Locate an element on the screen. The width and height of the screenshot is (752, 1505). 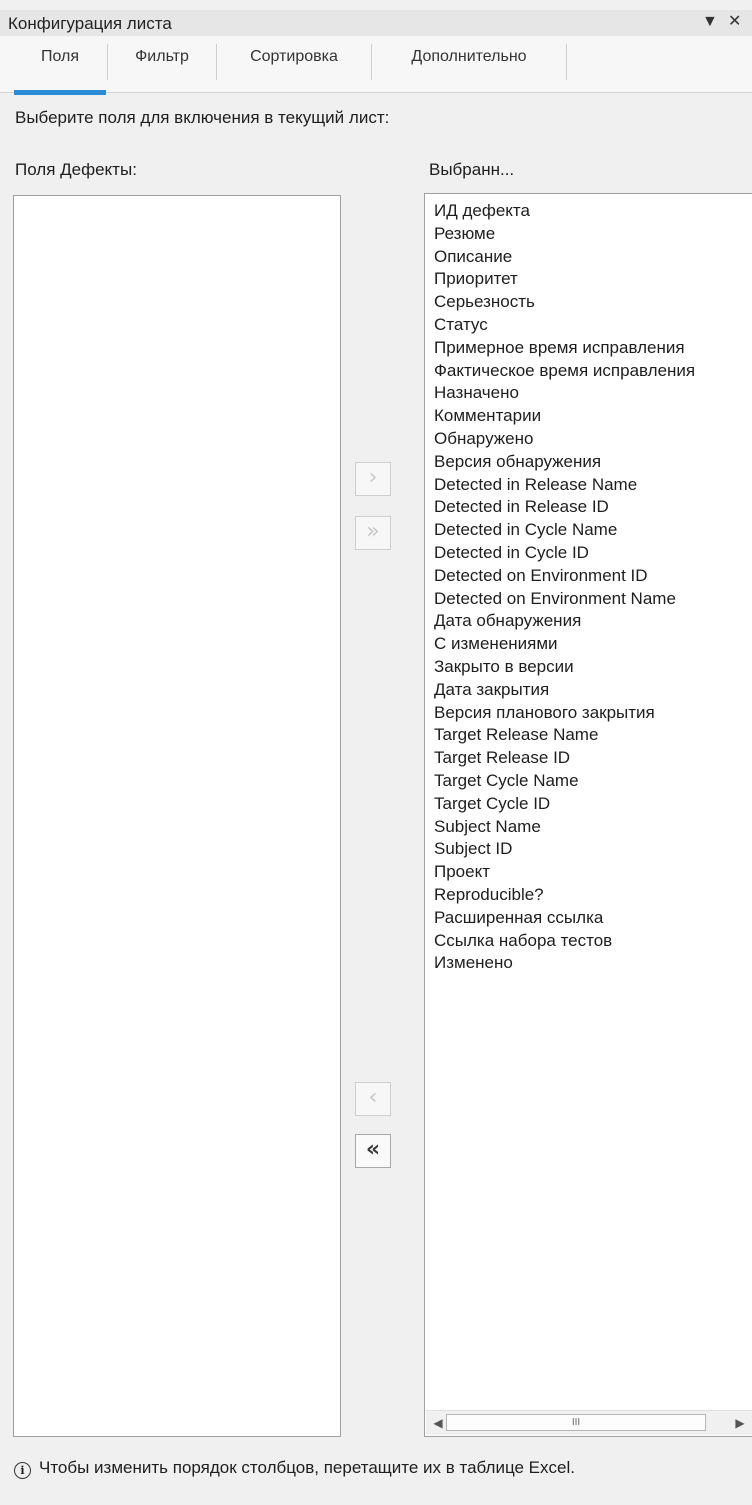
remove-field-button: ‹ is located at coordinates (373, 1099).